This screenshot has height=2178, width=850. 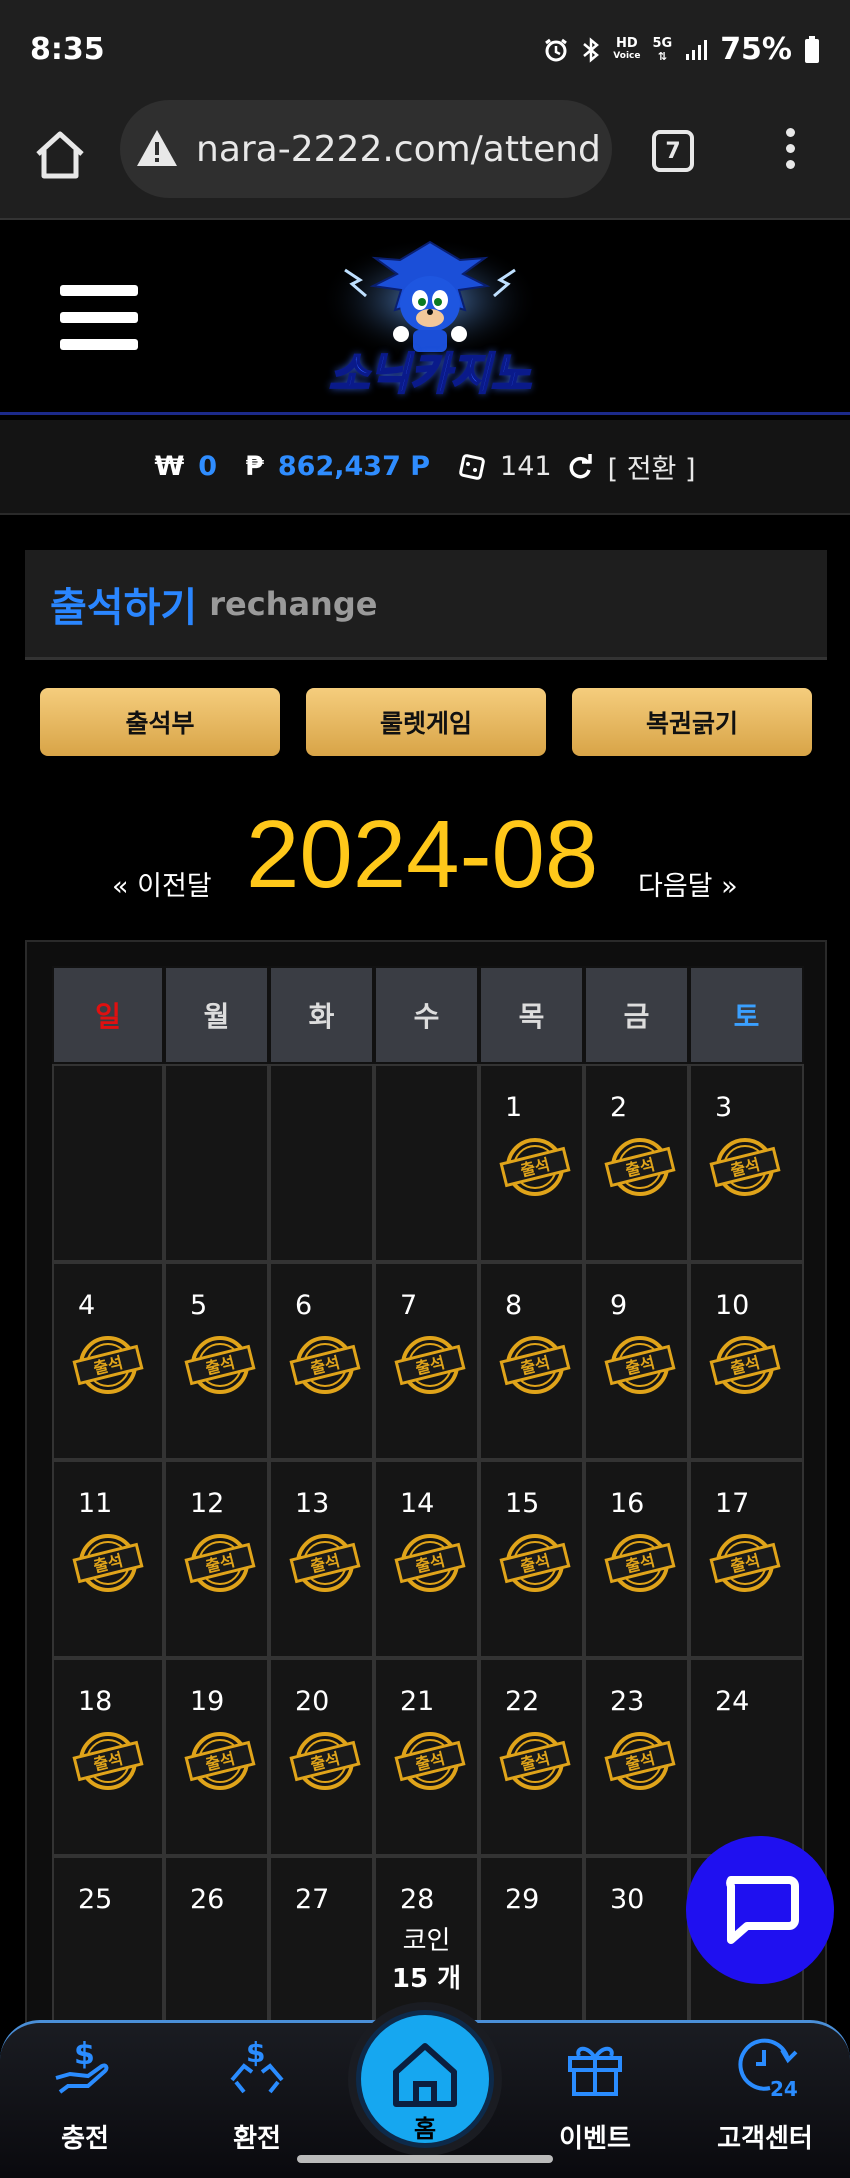 What do you see at coordinates (321, 1361) in the screenshot?
I see `calendar-day-cell: 6 출석` at bounding box center [321, 1361].